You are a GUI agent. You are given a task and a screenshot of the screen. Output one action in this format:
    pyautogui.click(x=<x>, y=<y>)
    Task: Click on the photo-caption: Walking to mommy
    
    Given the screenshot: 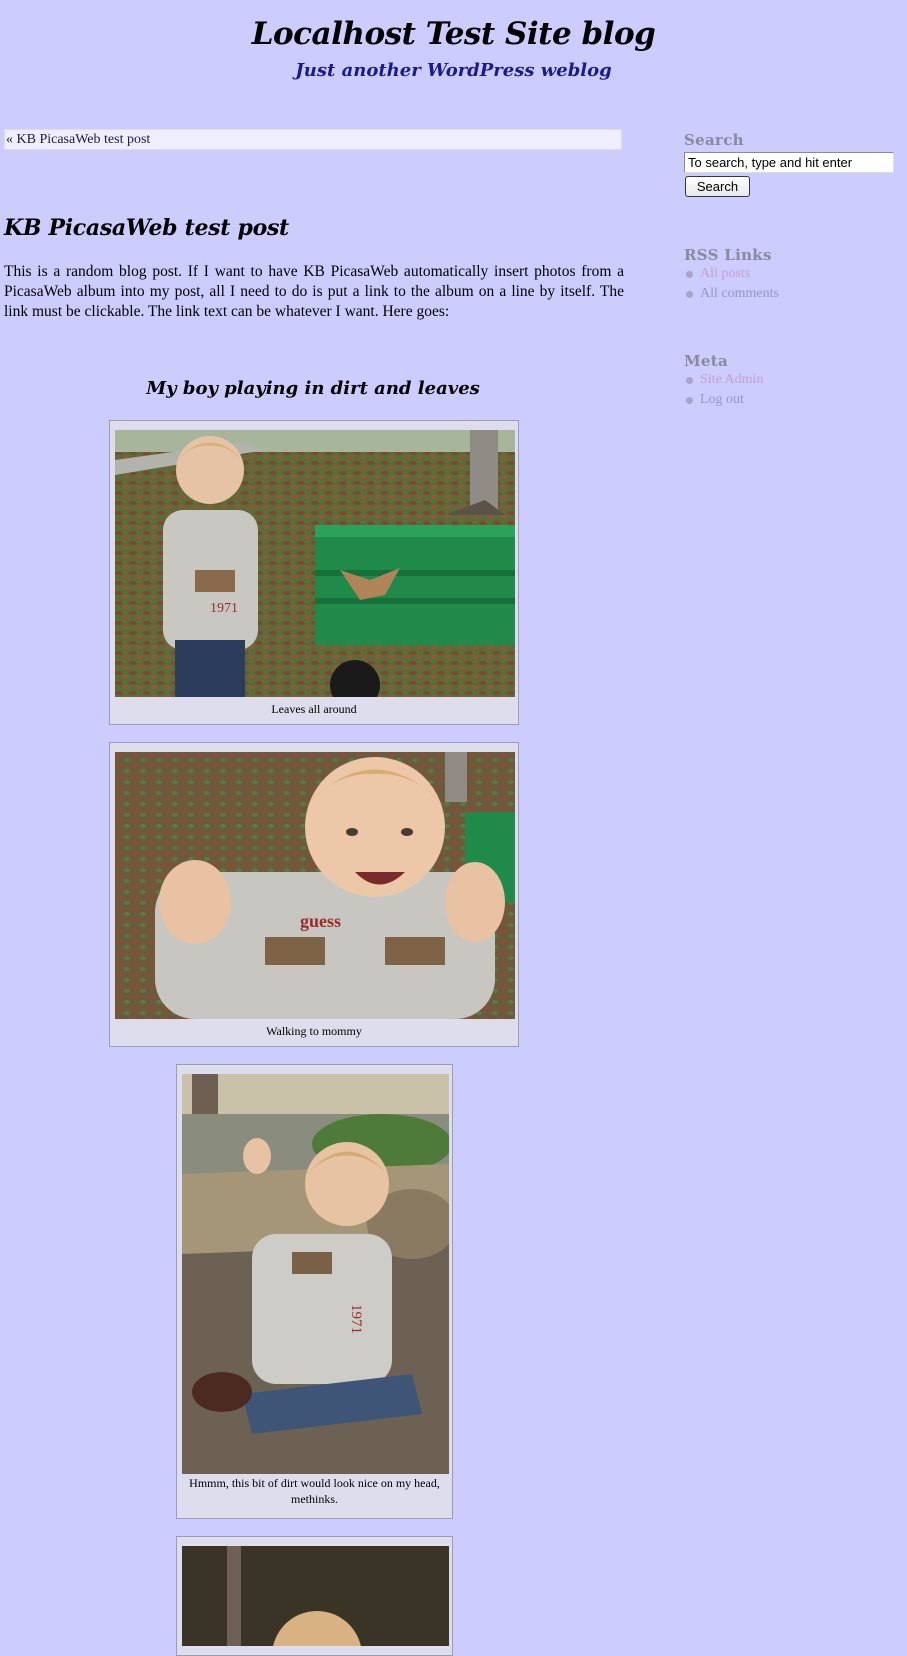 What is the action you would take?
    pyautogui.click(x=314, y=1031)
    